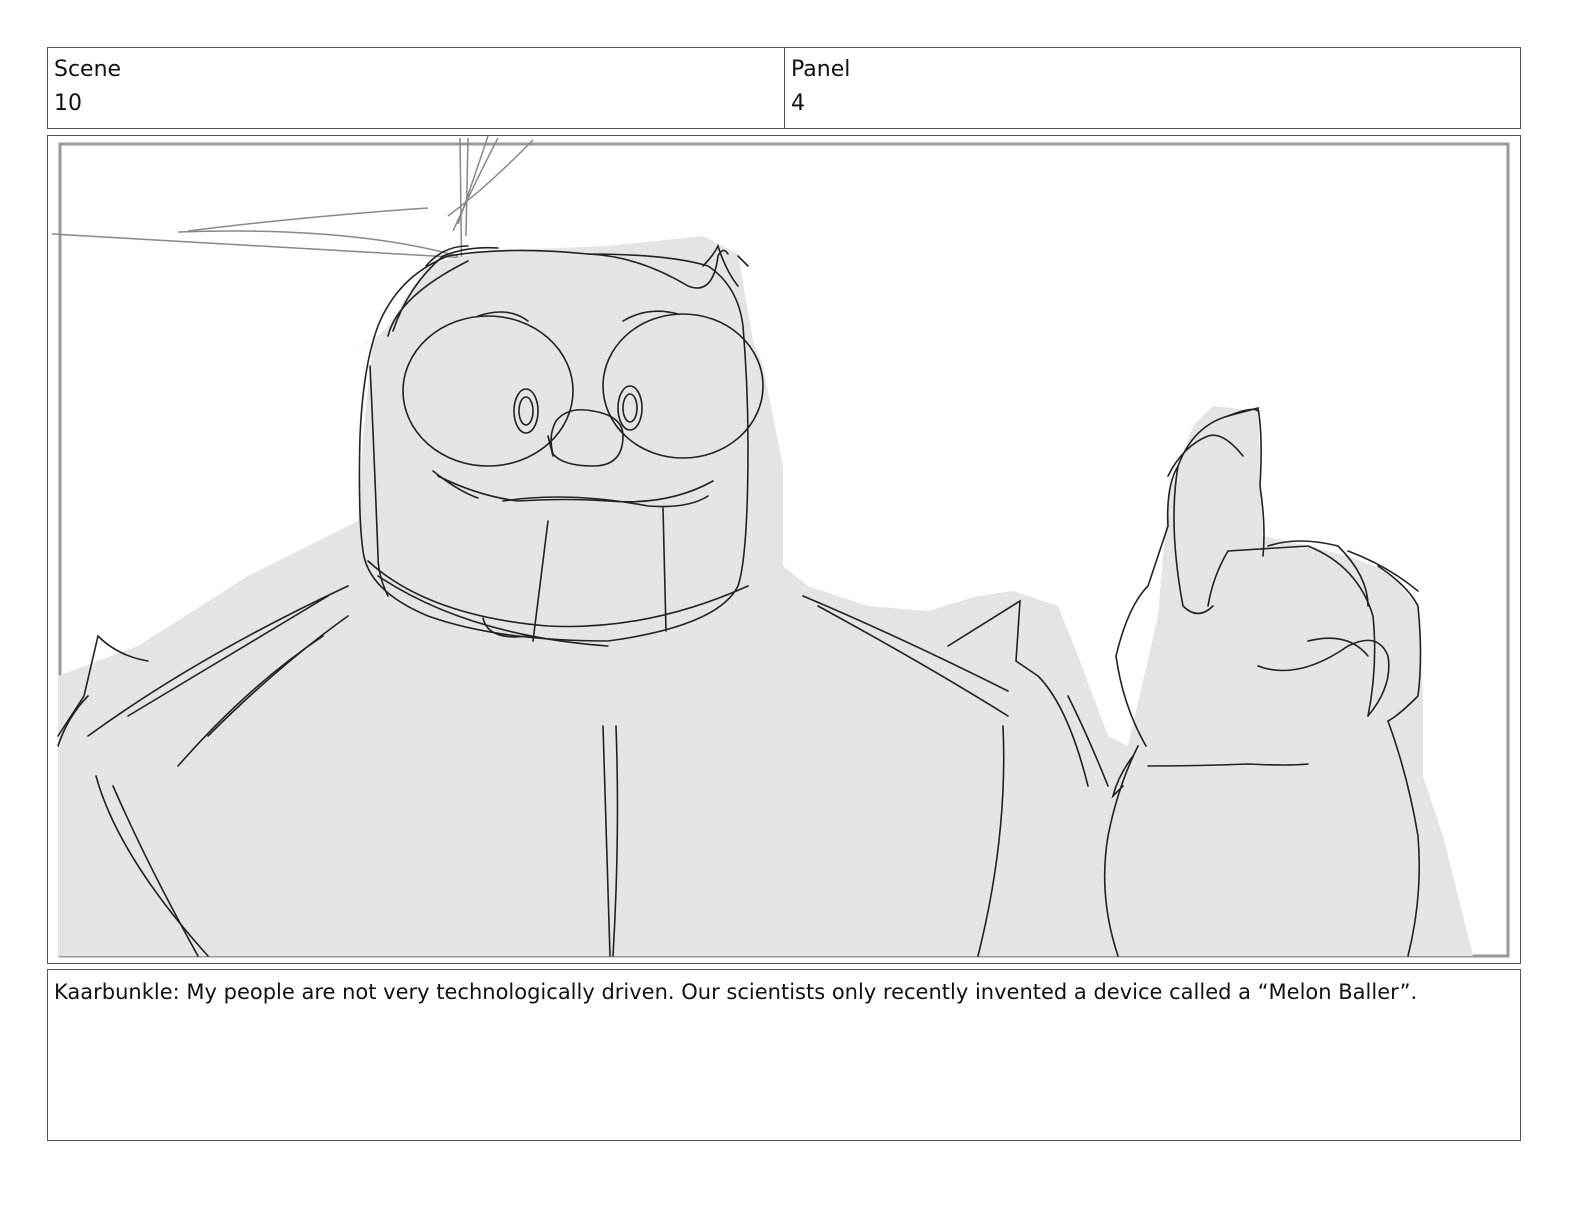 The width and height of the screenshot is (1584, 1224). I want to click on panel-cell: Panel 4, so click(1152, 88).